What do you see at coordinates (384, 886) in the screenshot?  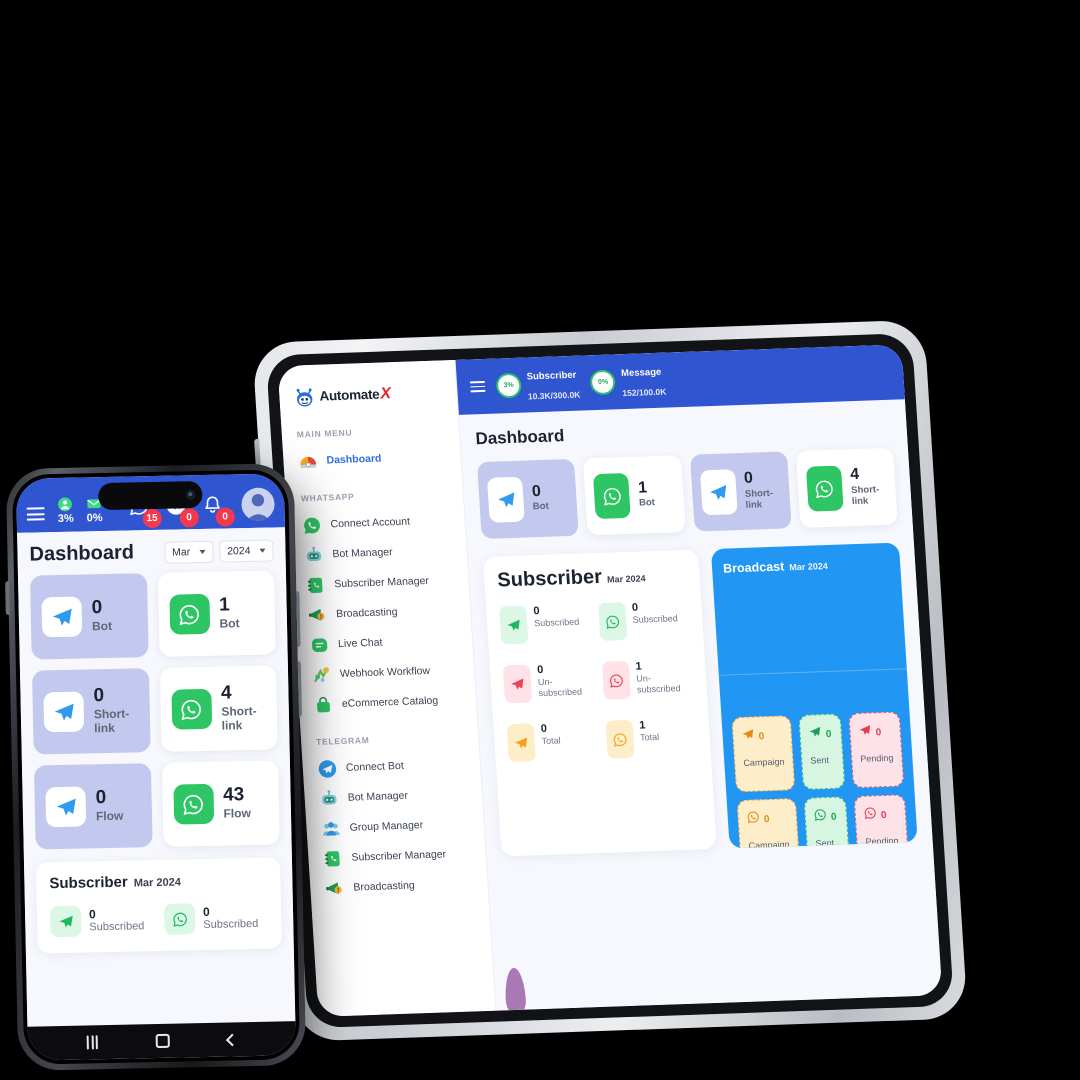 I see `sidebar-item-label: Broadcasting` at bounding box center [384, 886].